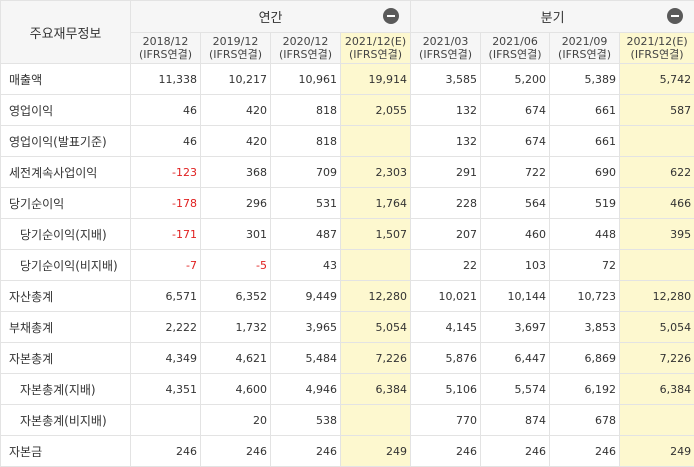 Image resolution: width=694 pixels, height=467 pixels. Describe the element at coordinates (446, 234) in the screenshot. I see `value-cell: 207` at that location.